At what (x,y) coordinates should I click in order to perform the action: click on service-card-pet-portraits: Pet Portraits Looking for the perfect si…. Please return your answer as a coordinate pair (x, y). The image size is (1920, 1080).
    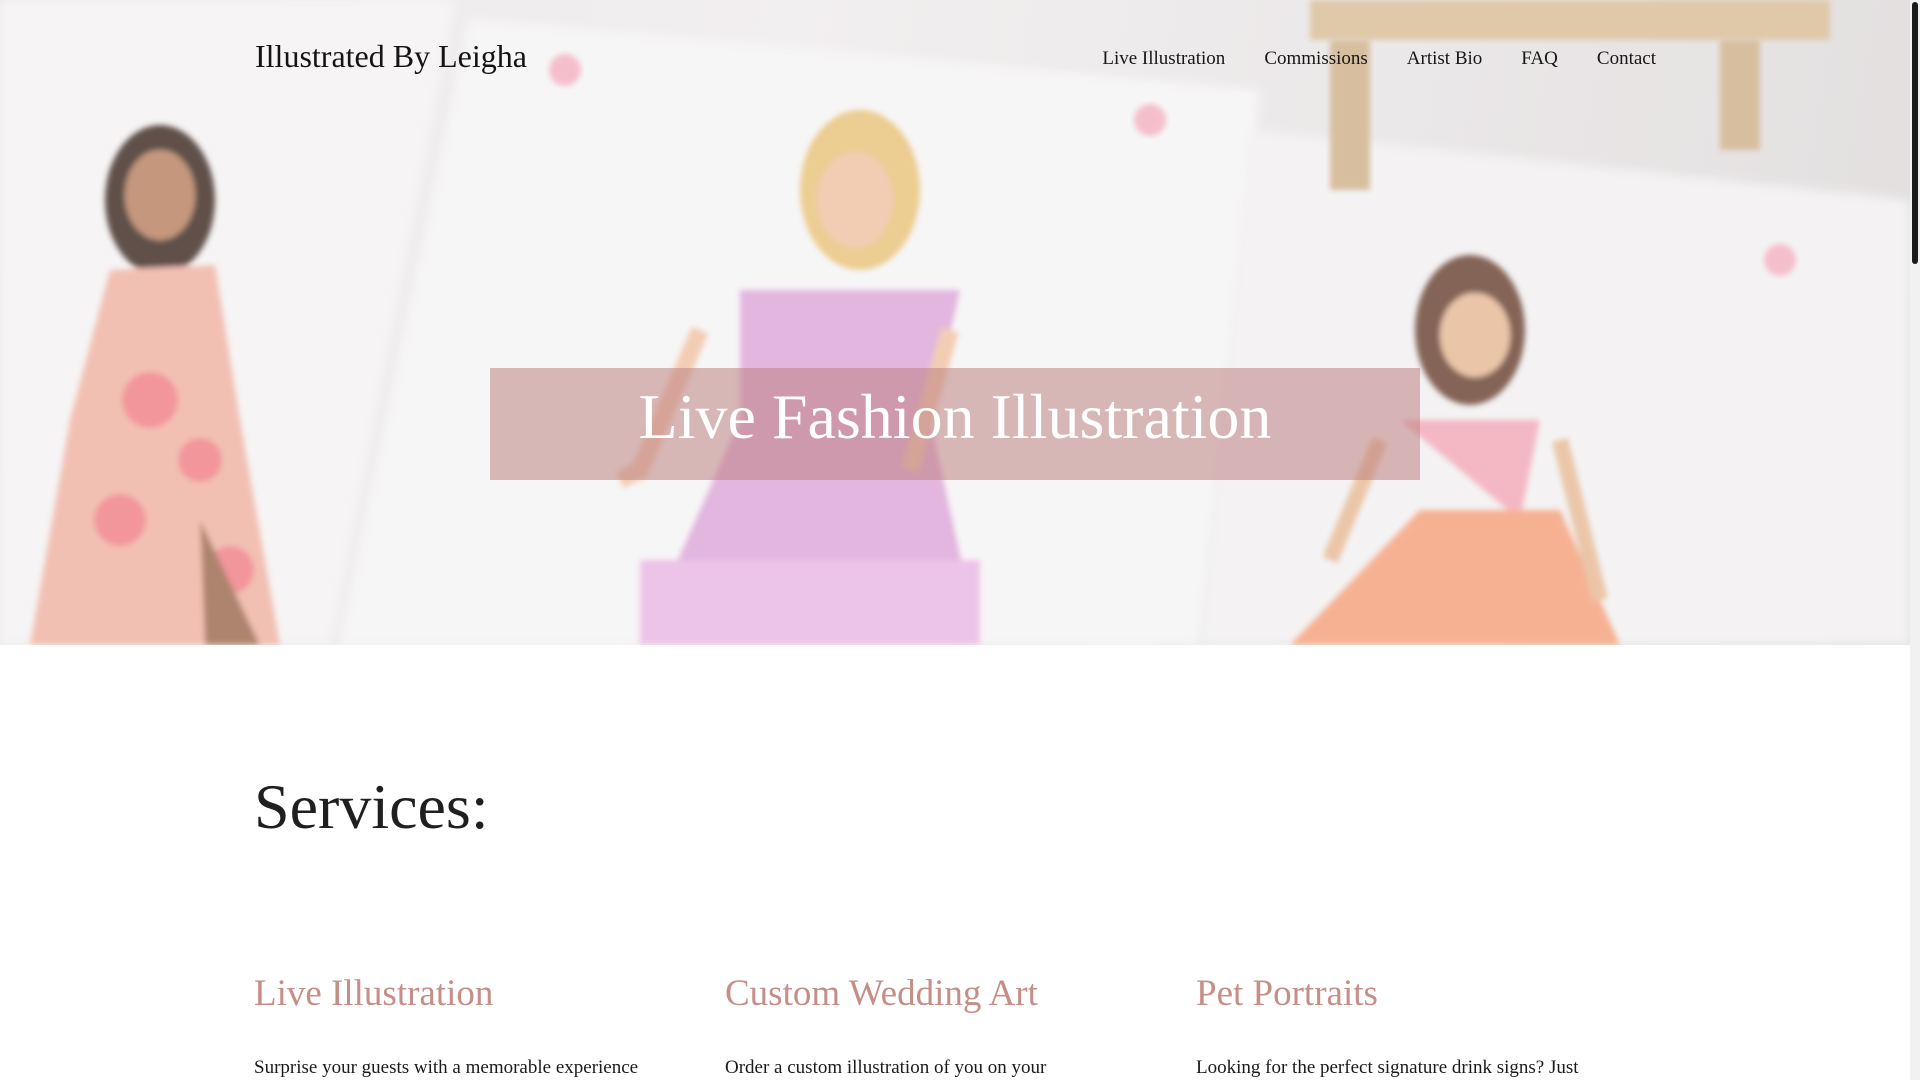
    Looking at the image, I should click on (1406, 1026).